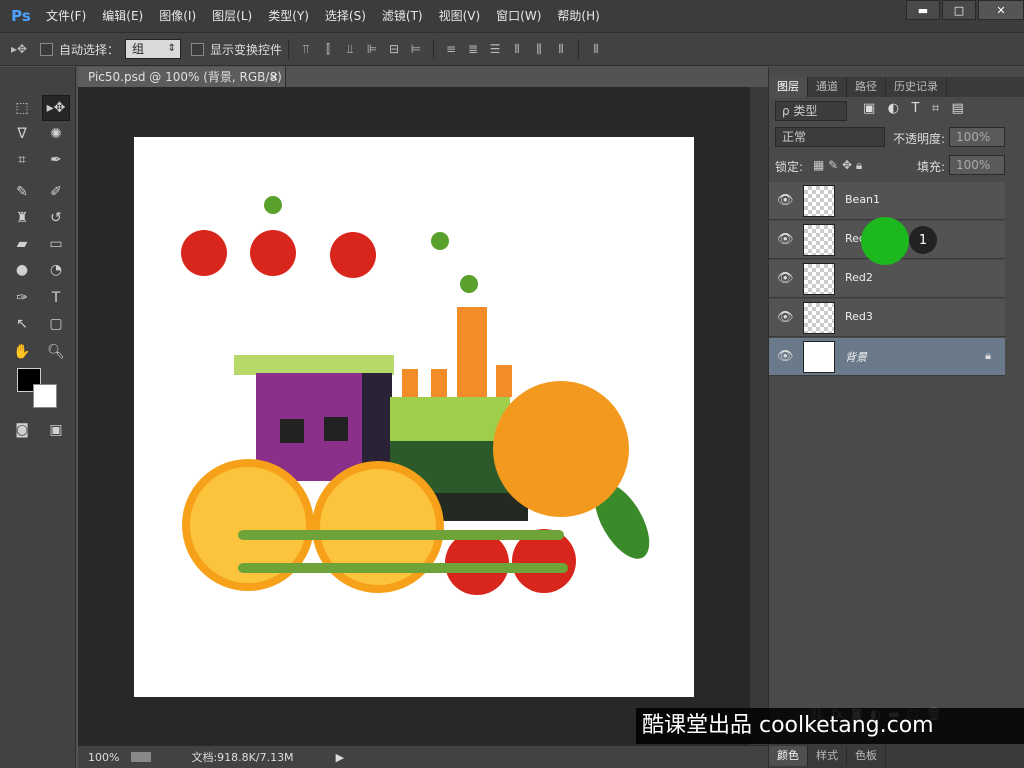 Image resolution: width=1024 pixels, height=768 pixels. Describe the element at coordinates (45, 396) in the screenshot. I see `background-color-swatch` at that location.